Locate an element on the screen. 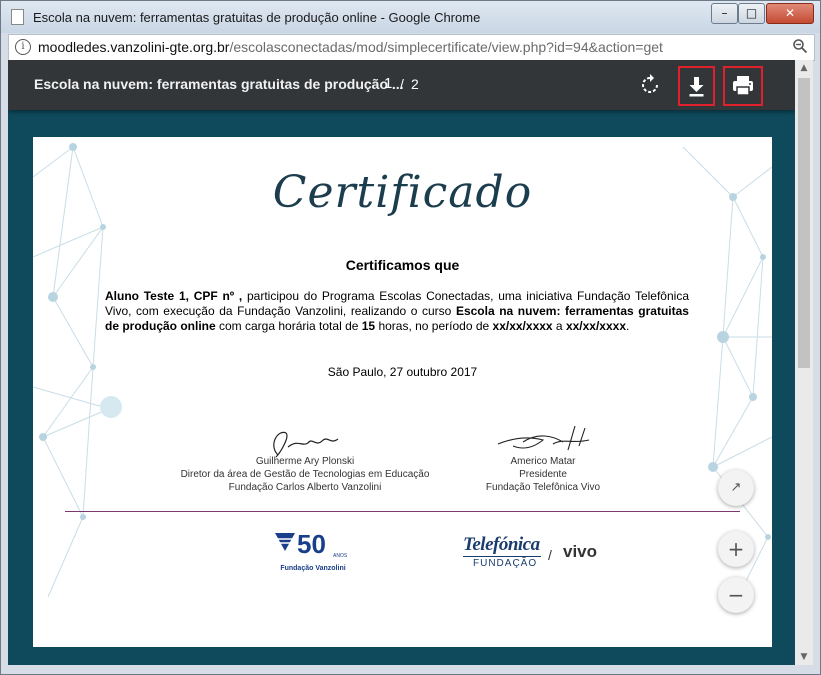 This screenshot has height=675, width=821. logo-vz-anos: ANOS is located at coordinates (340, 556).